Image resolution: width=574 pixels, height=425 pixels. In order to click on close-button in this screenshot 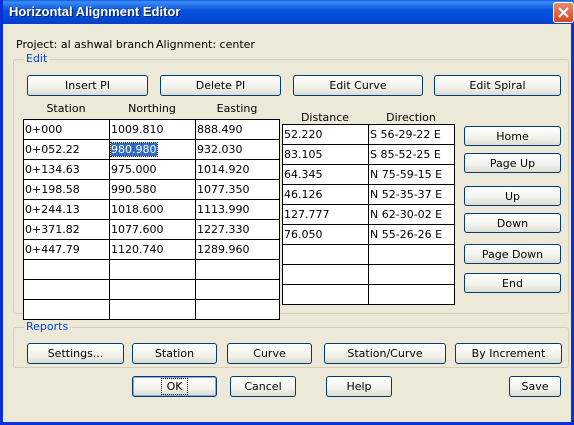, I will do `click(563, 12)`.